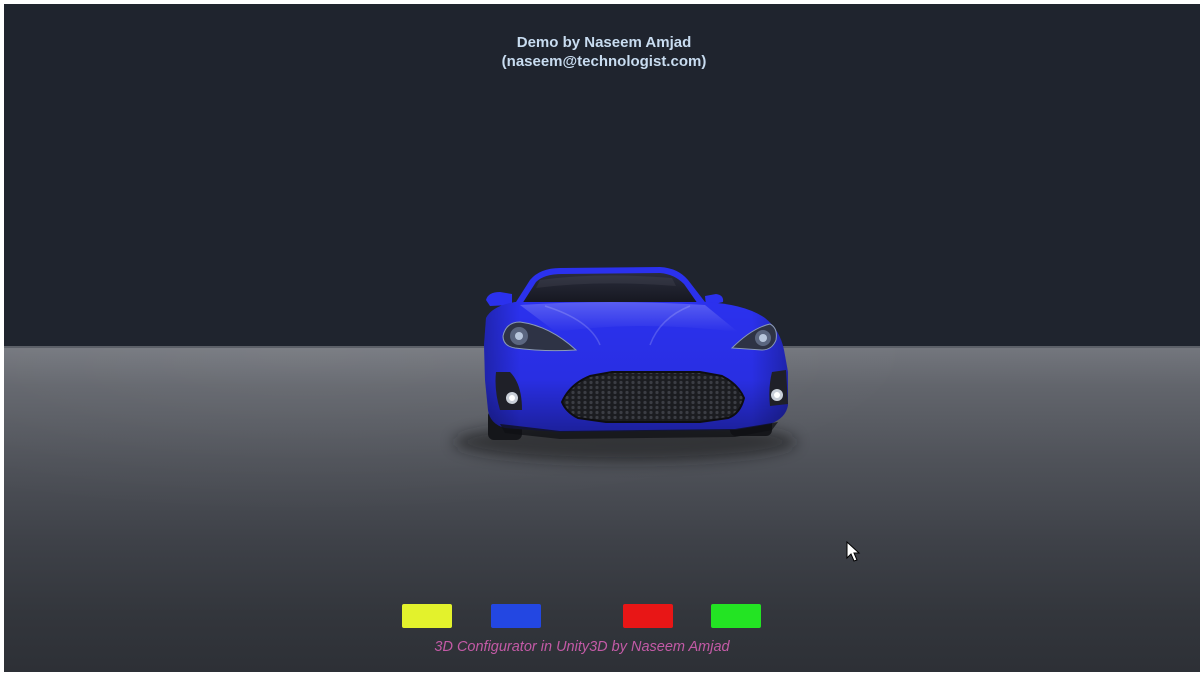  I want to click on car-render, so click(657, 414).